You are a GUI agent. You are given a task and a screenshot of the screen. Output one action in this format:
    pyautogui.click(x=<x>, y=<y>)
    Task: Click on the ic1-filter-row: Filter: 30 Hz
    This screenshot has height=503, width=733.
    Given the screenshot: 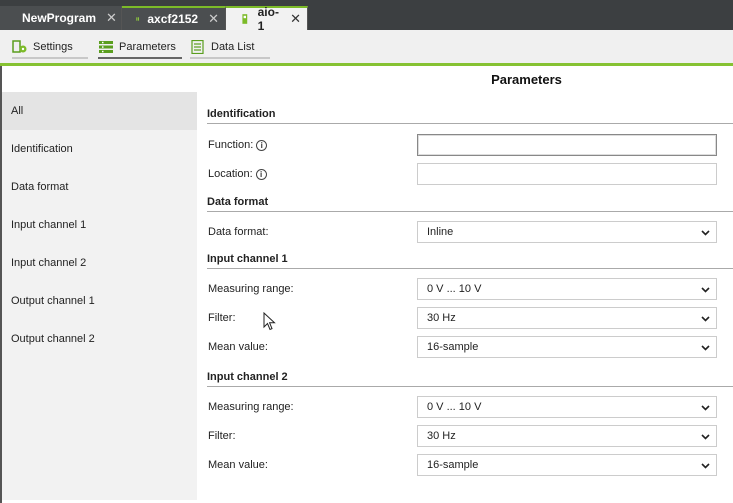 What is the action you would take?
    pyautogui.click(x=470, y=319)
    